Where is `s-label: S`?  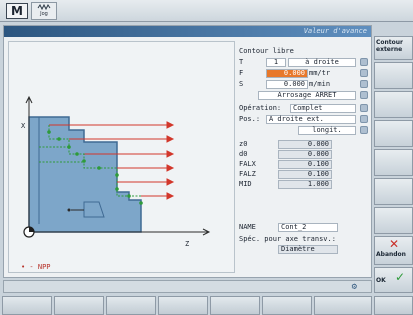
s-label: S is located at coordinates (241, 84).